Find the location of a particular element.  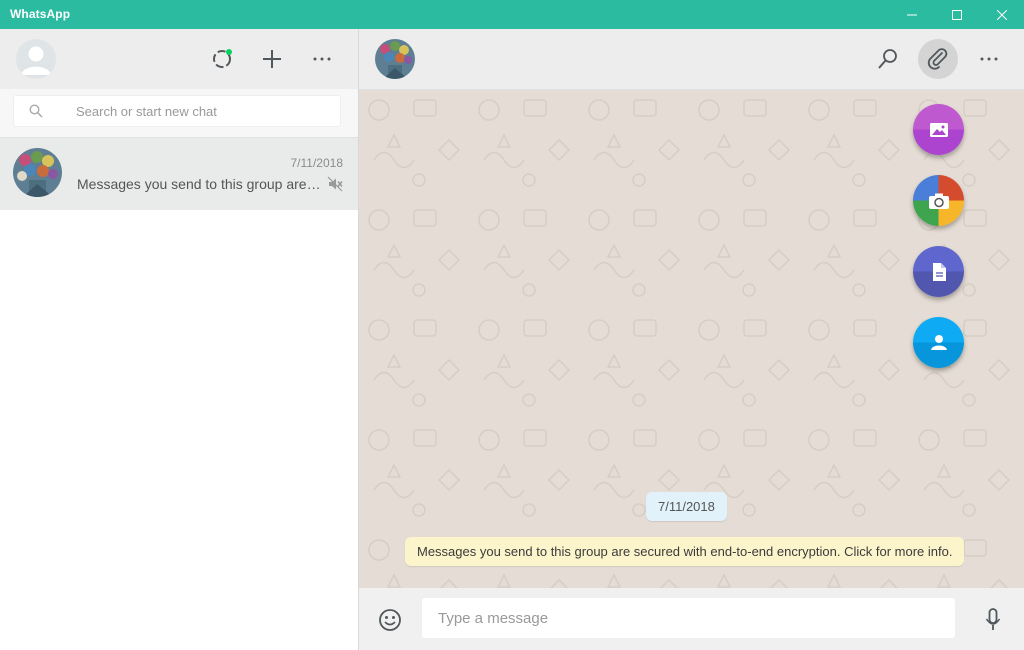

document-icon is located at coordinates (939, 271).